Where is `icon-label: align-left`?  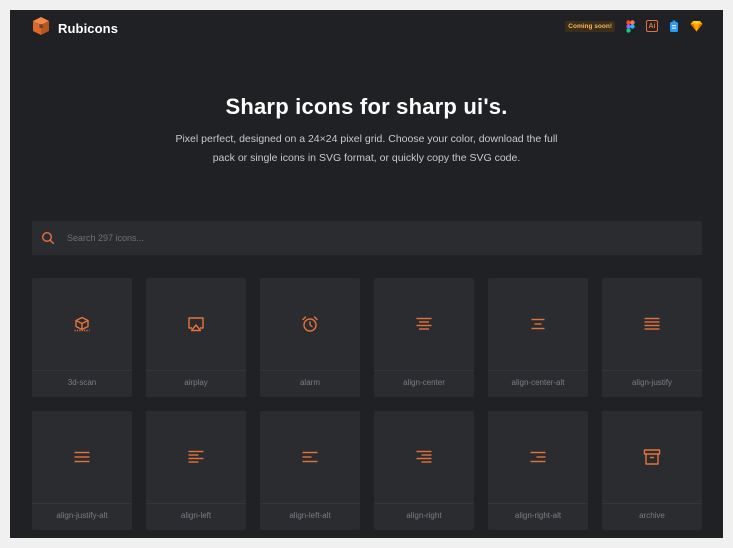
icon-label: align-left is located at coordinates (196, 515).